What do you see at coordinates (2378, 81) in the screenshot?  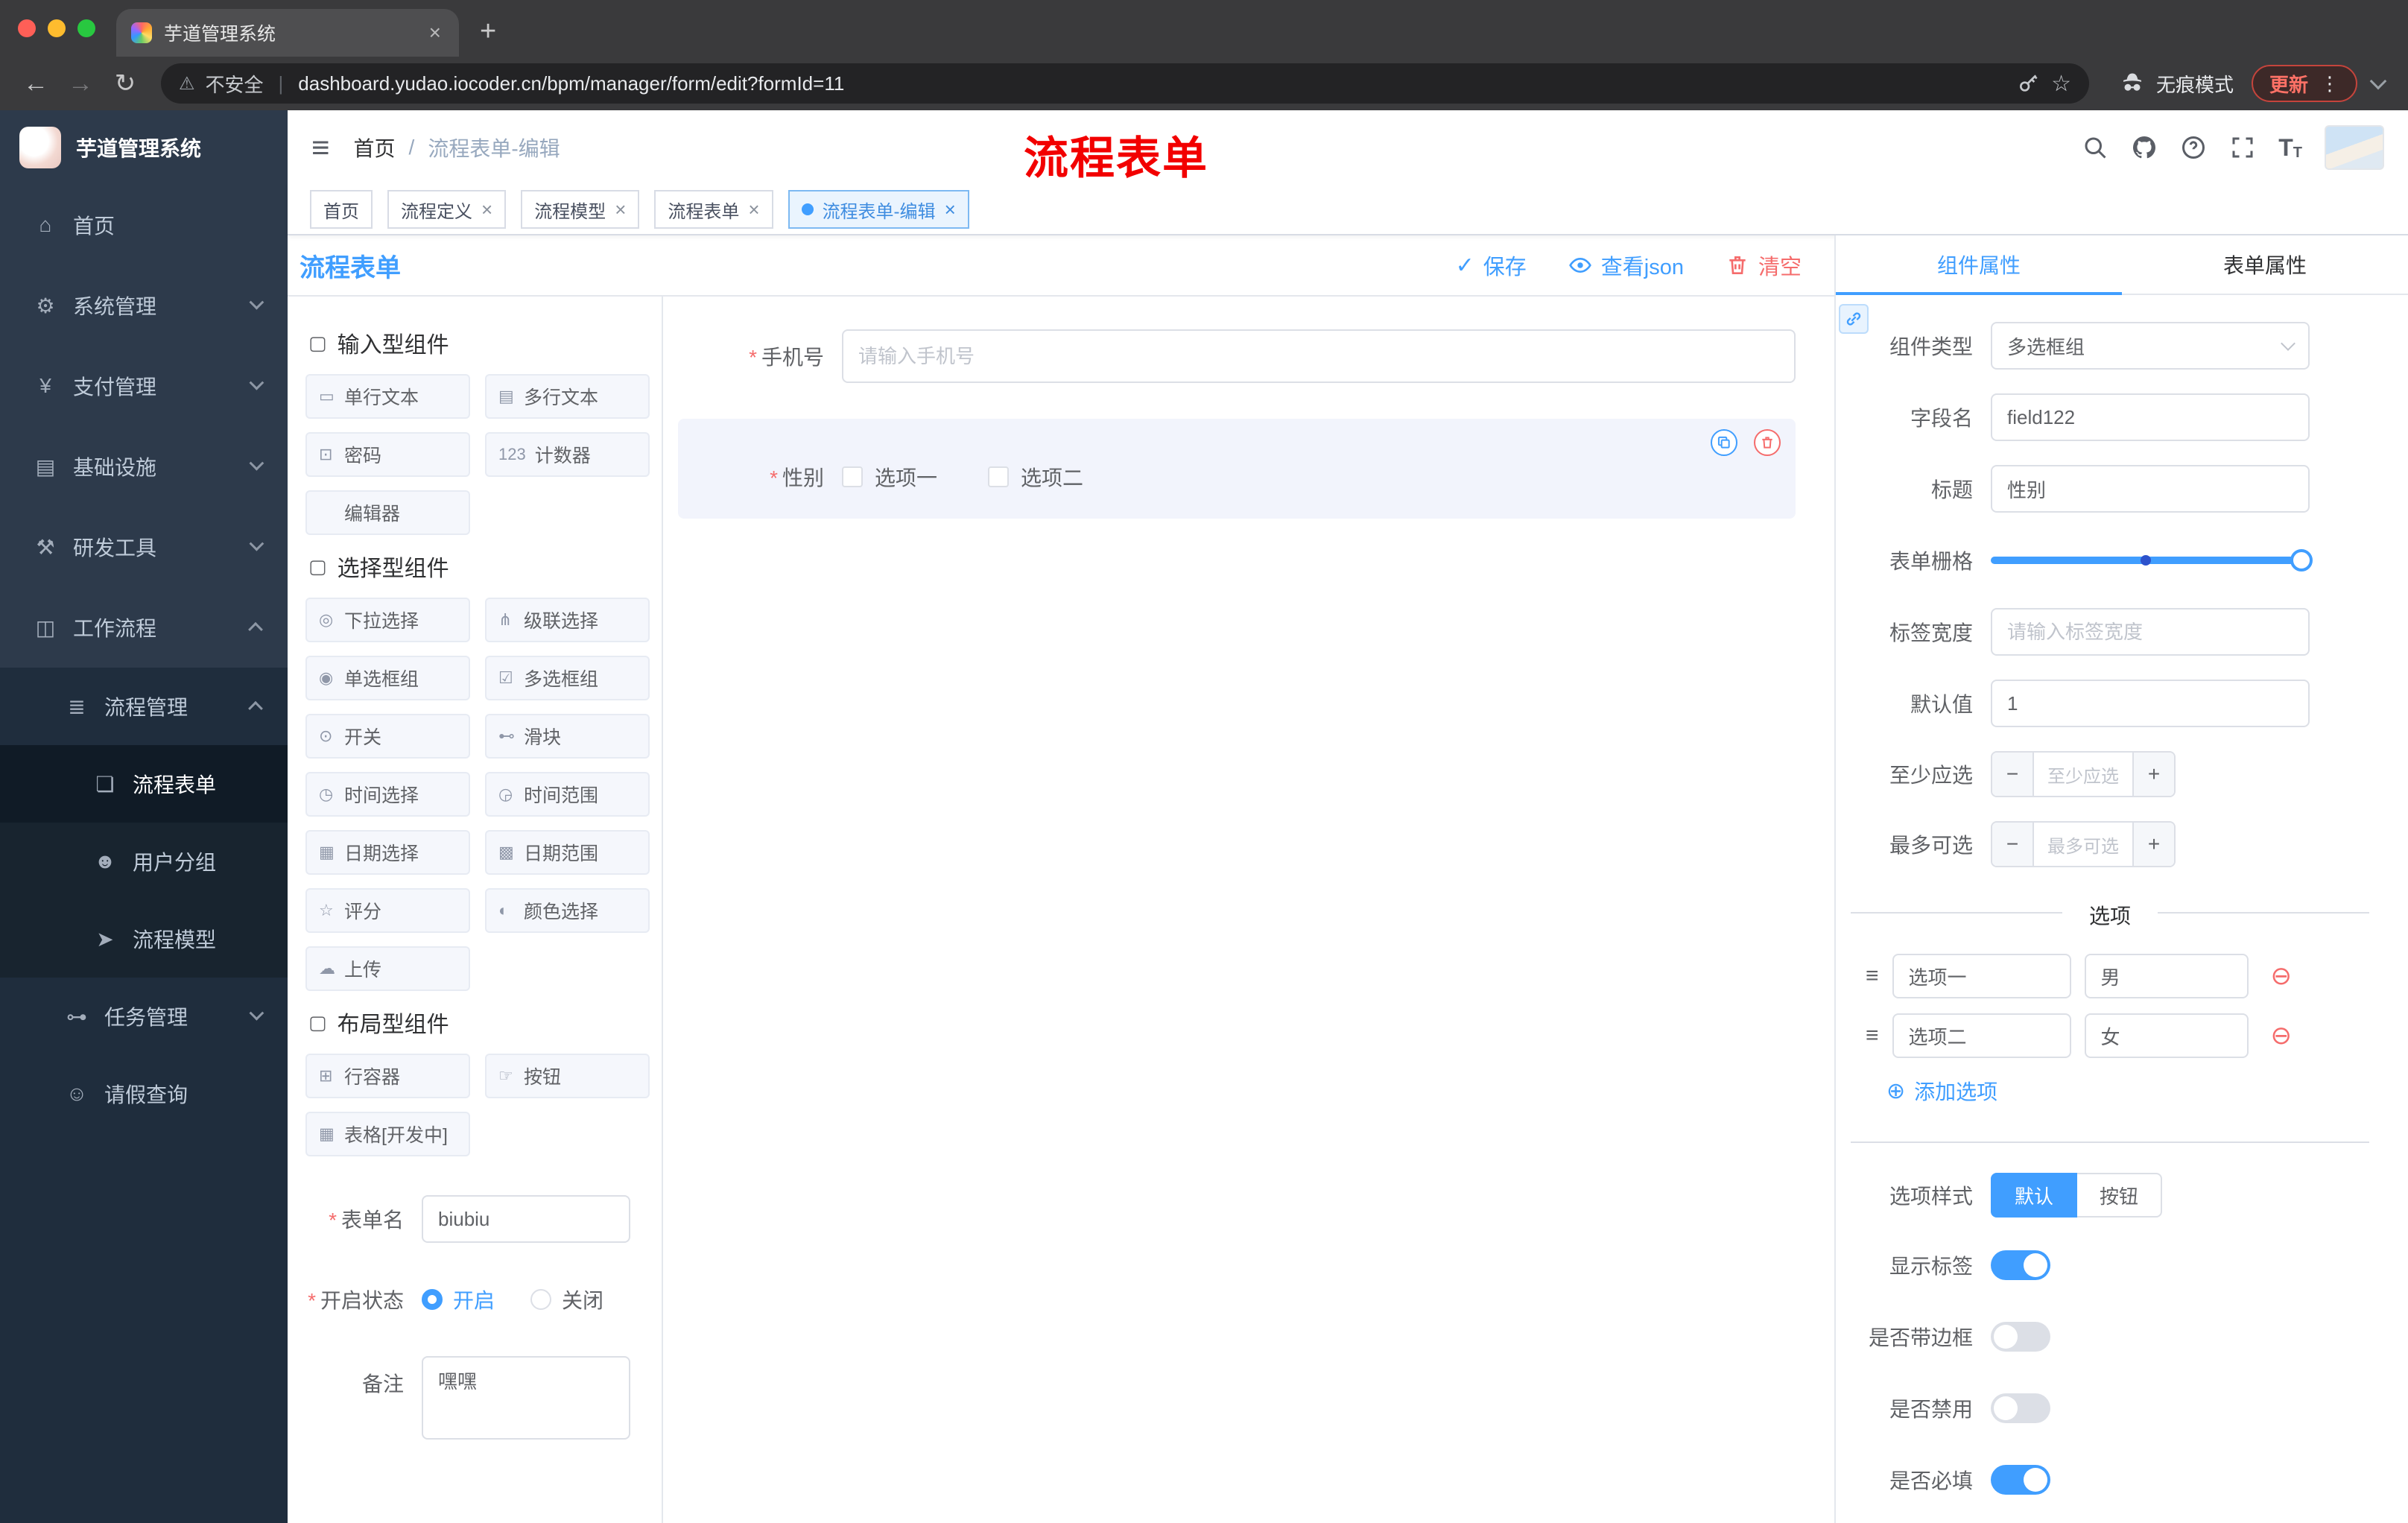 I see `chevron-down-icon` at bounding box center [2378, 81].